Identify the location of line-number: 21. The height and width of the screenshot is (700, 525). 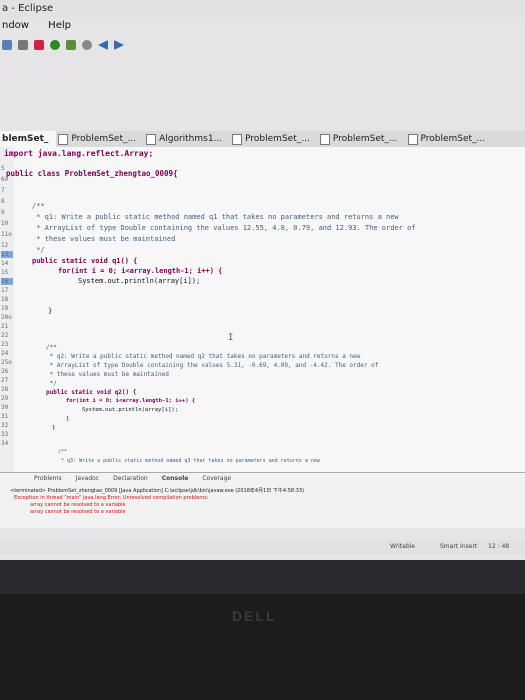
(5, 326).